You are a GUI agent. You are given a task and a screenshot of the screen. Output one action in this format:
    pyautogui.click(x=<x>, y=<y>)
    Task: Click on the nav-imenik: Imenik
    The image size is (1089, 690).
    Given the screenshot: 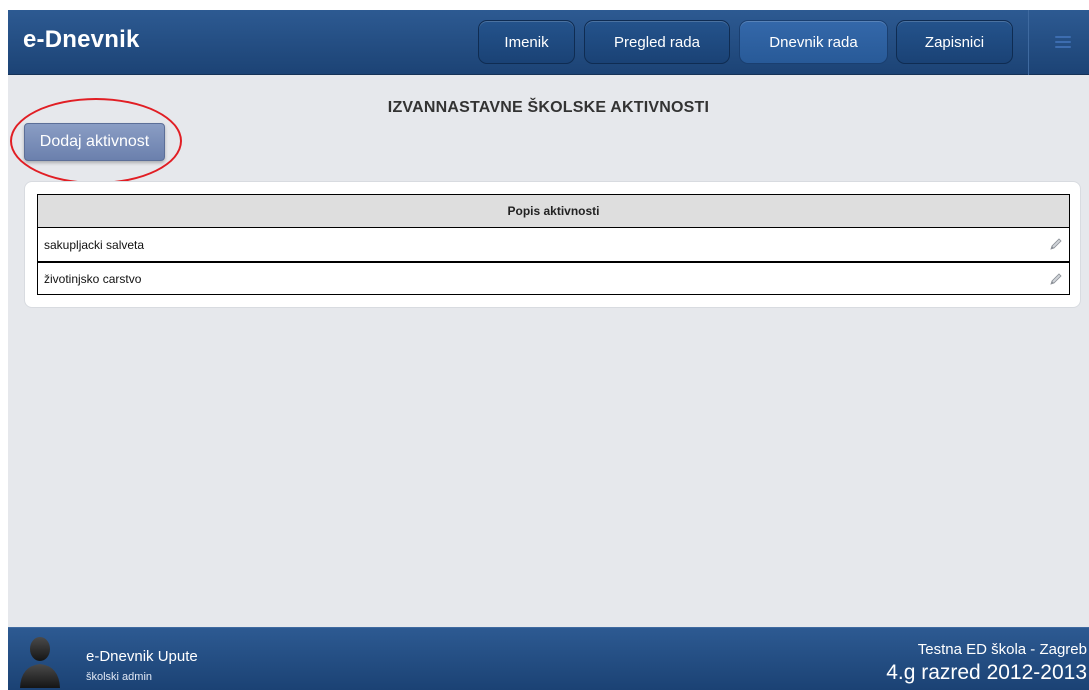 What is the action you would take?
    pyautogui.click(x=526, y=42)
    